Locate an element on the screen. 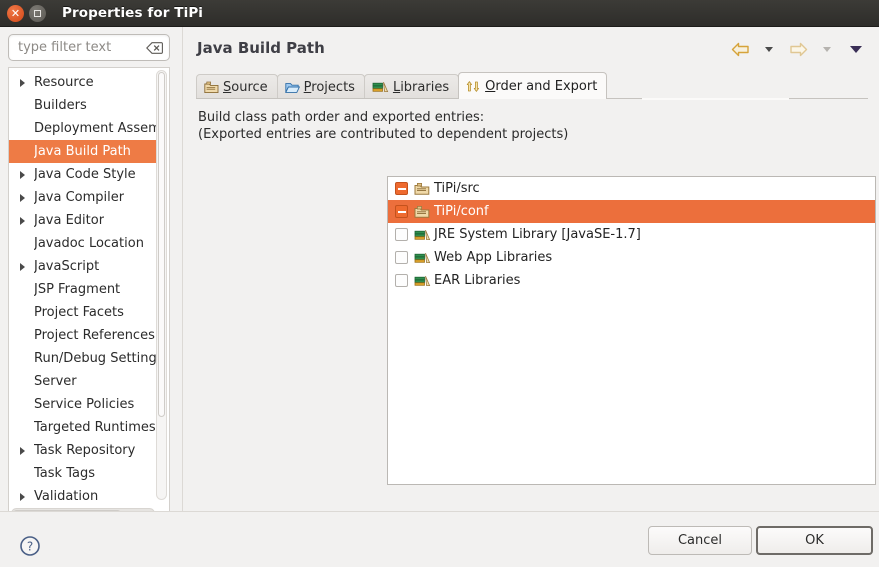 This screenshot has height=567, width=879. cancel-button: Cancel is located at coordinates (700, 540).